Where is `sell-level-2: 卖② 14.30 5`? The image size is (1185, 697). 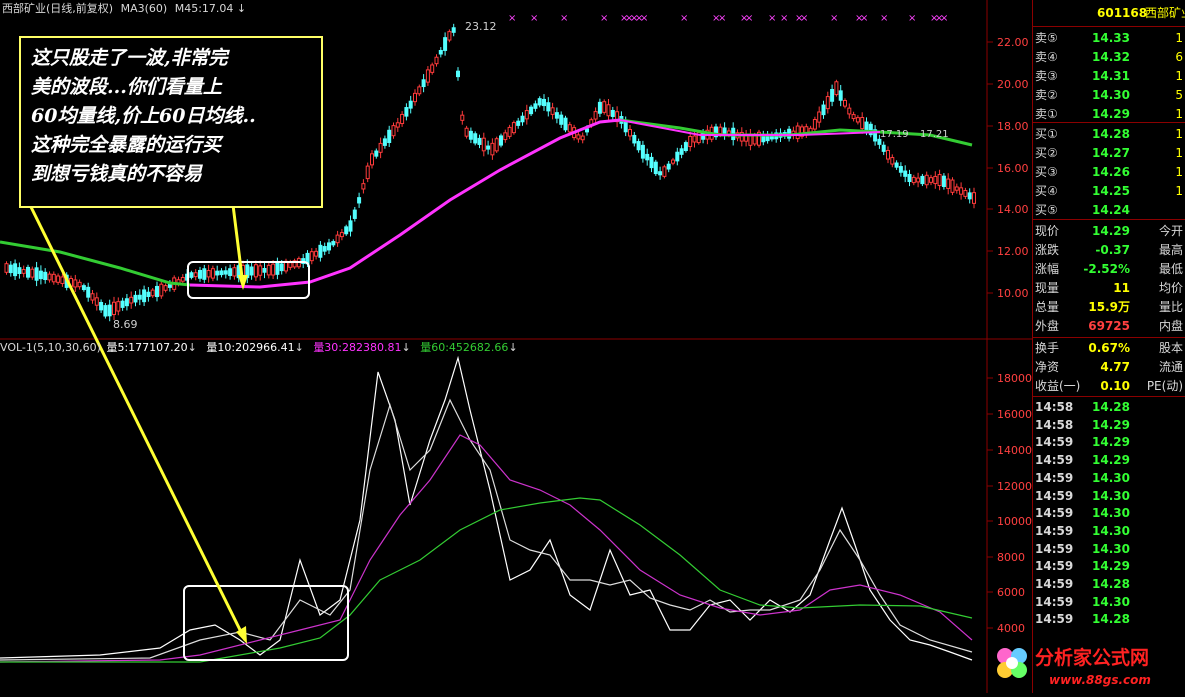
sell-level-2: 卖② 14.30 5 is located at coordinates (1109, 95).